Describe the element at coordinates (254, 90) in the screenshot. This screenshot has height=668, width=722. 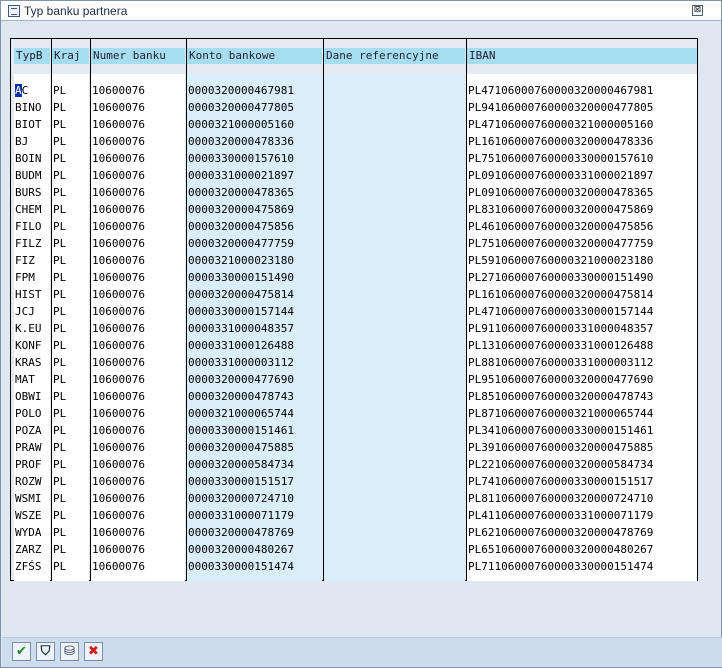
I see `table-cell-konto: 0000320000467981` at that location.